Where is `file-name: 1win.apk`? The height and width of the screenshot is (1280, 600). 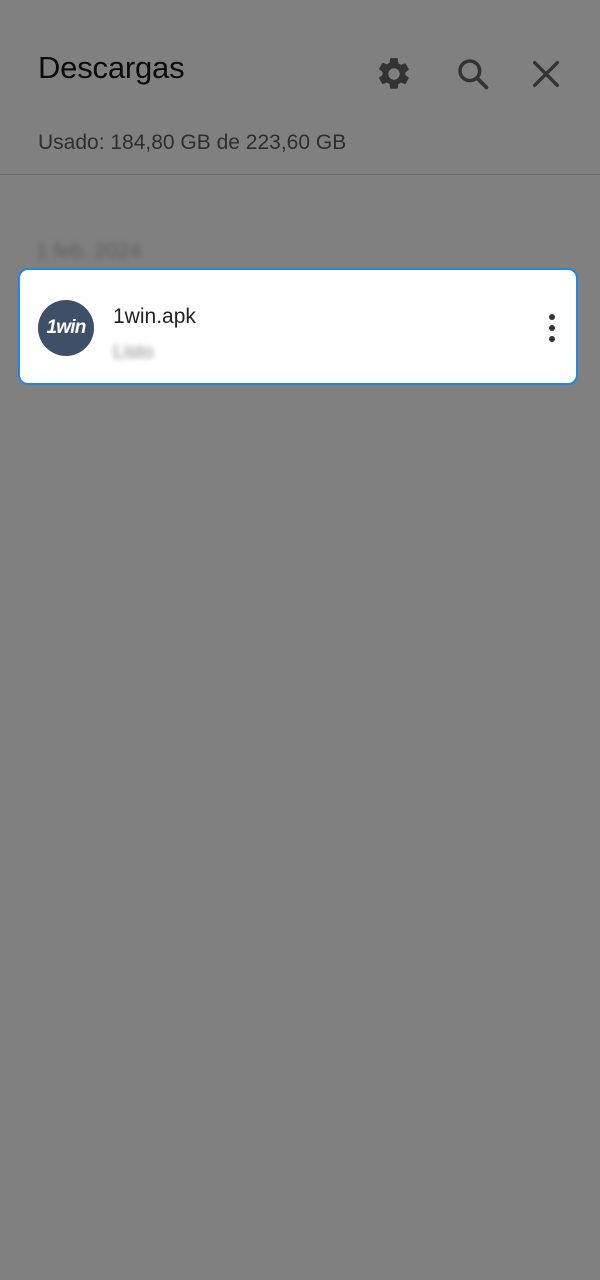 file-name: 1win.apk is located at coordinates (154, 316).